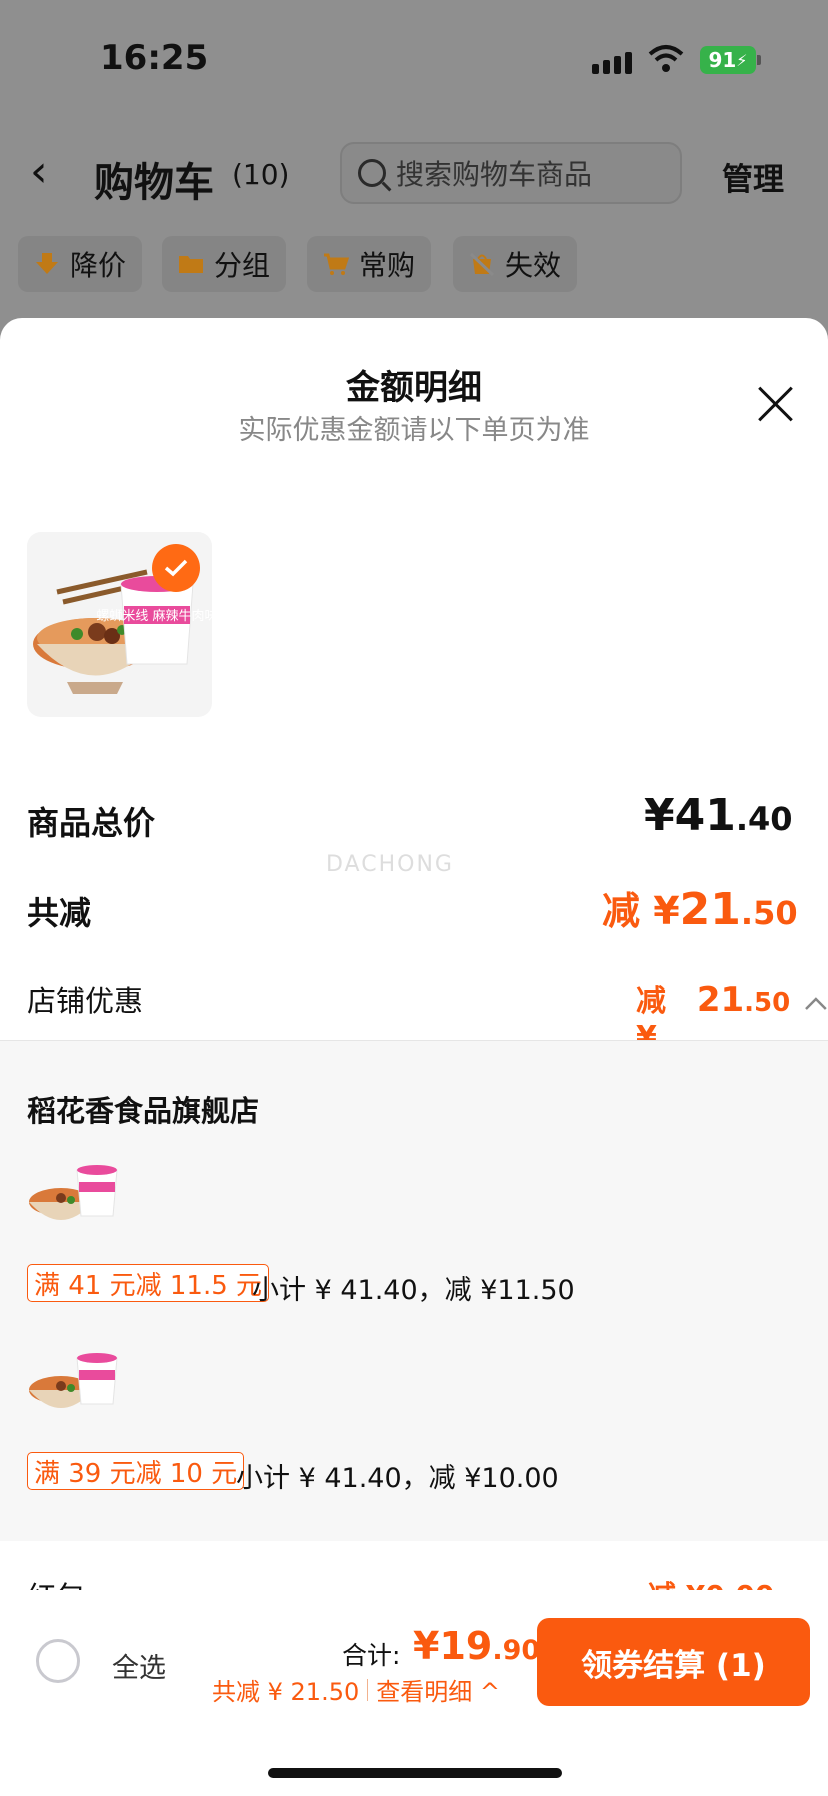 The image size is (828, 1796). I want to click on search-input: 搜索购物车商品, so click(511, 173).